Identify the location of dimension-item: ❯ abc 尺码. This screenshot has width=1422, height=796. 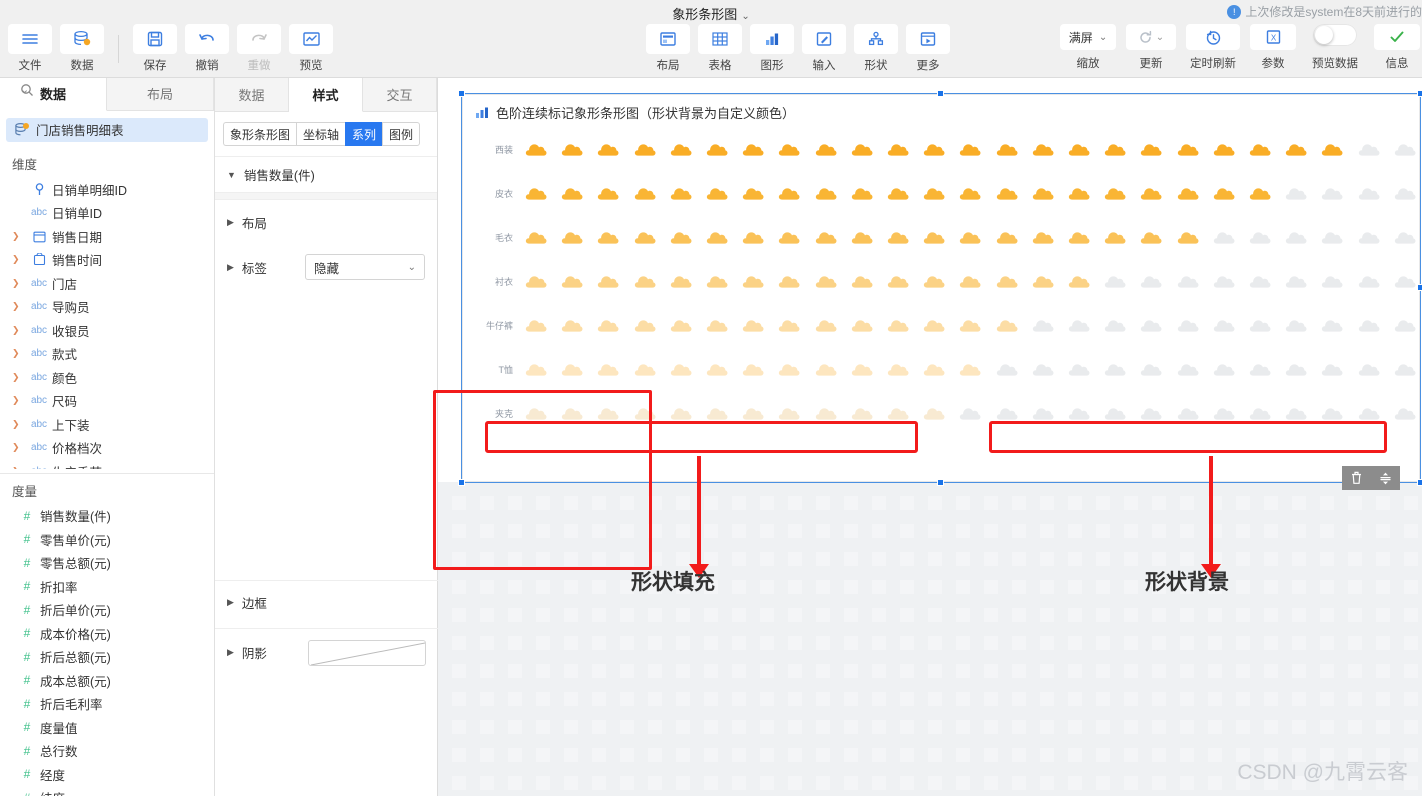
(107, 401).